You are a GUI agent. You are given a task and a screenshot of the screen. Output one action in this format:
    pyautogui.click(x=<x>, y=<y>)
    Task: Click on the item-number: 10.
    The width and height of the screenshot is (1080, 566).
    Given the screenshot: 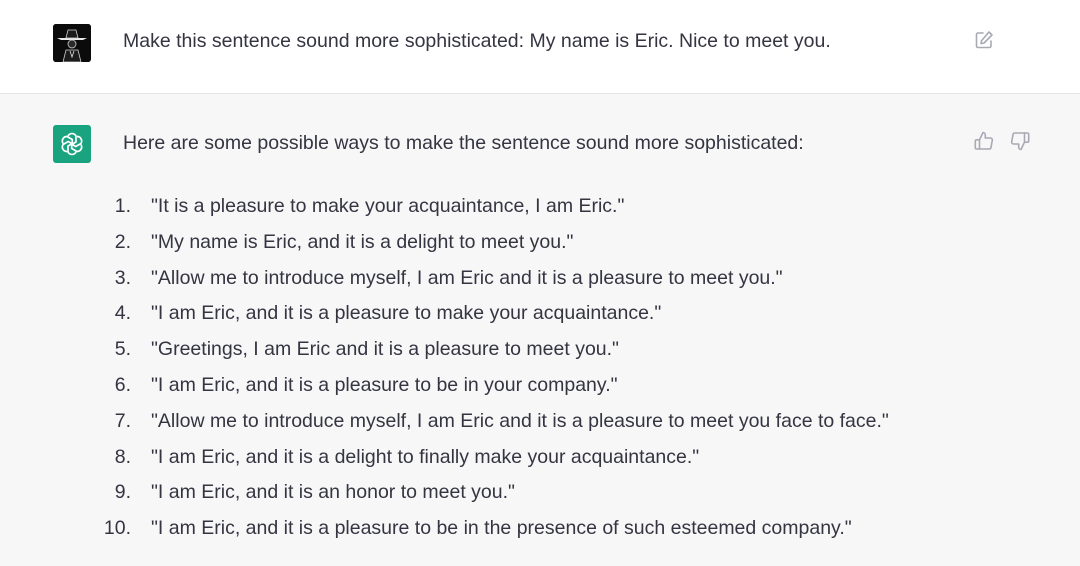 What is the action you would take?
    pyautogui.click(x=117, y=528)
    